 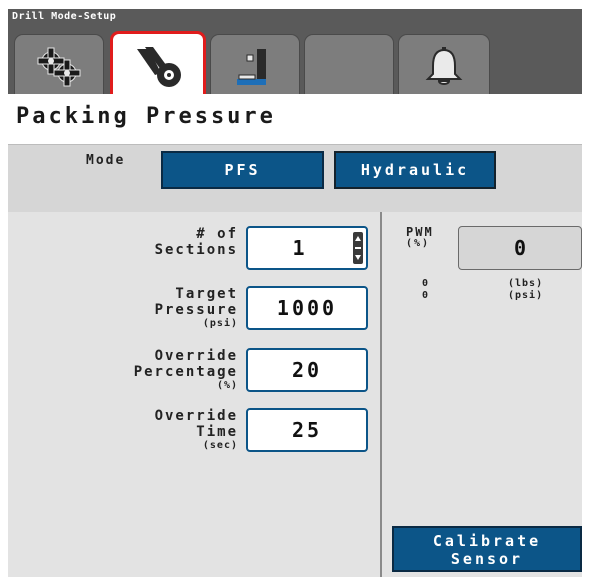 I want to click on tab-alarms, so click(x=444, y=66).